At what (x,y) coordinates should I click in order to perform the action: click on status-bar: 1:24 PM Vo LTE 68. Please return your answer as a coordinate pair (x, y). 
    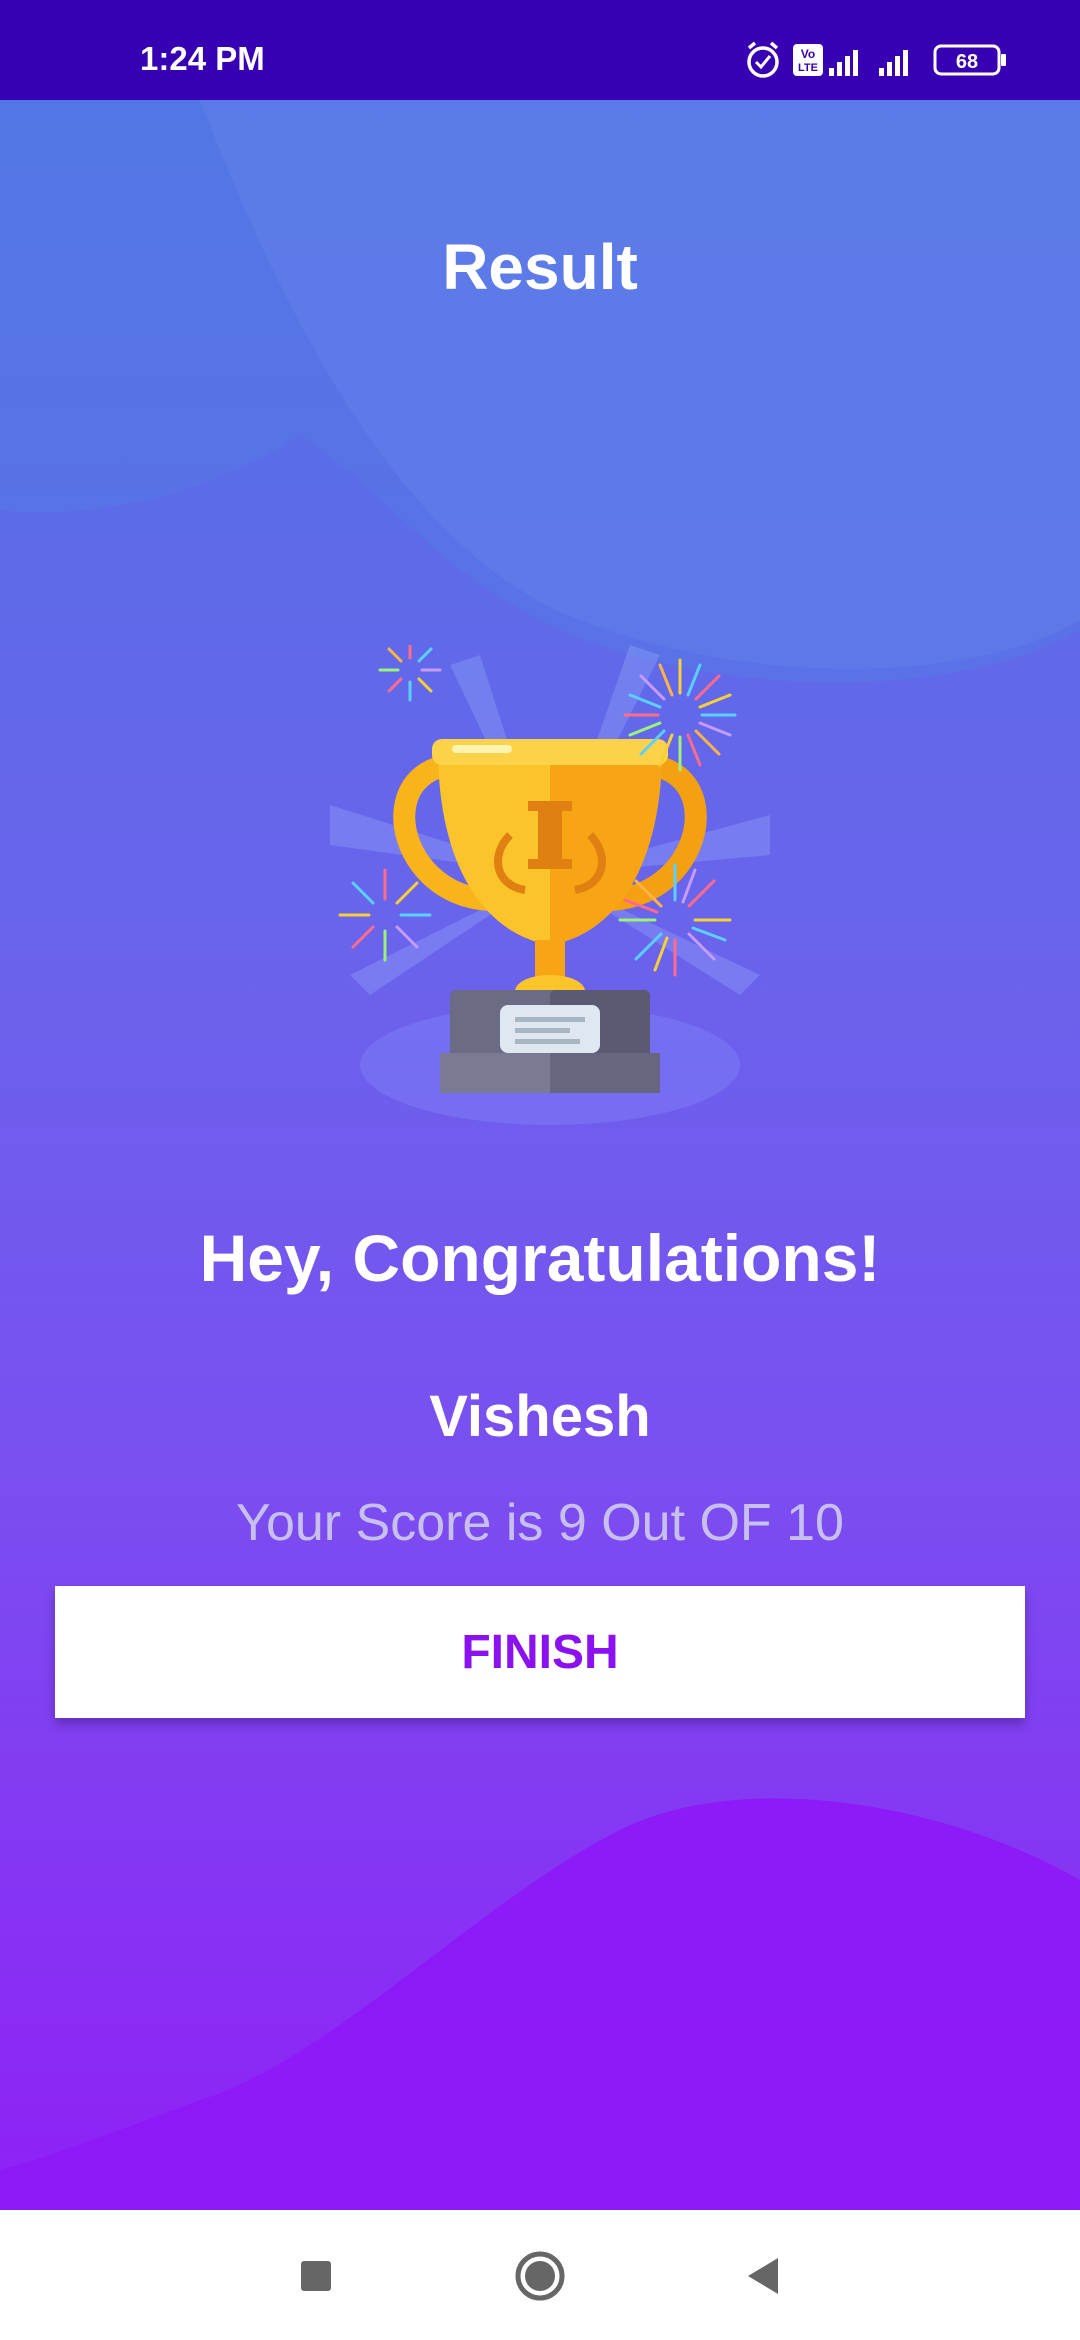
    Looking at the image, I should click on (540, 50).